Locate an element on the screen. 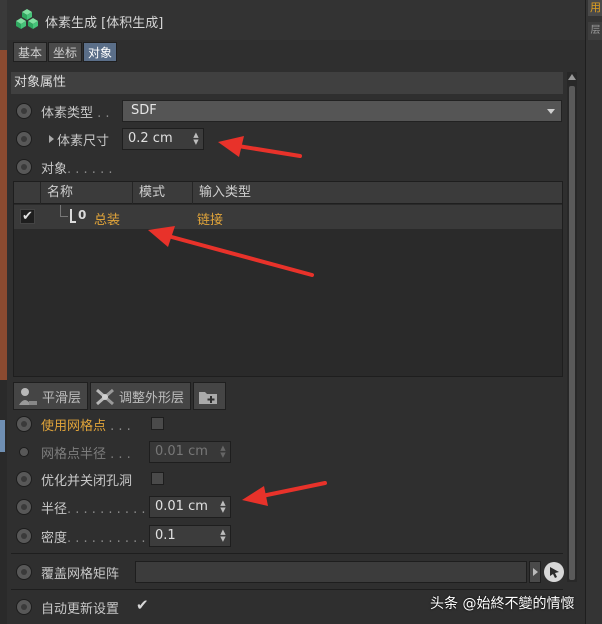 This screenshot has width=602, height=624. chevron-down-icon is located at coordinates (551, 111).